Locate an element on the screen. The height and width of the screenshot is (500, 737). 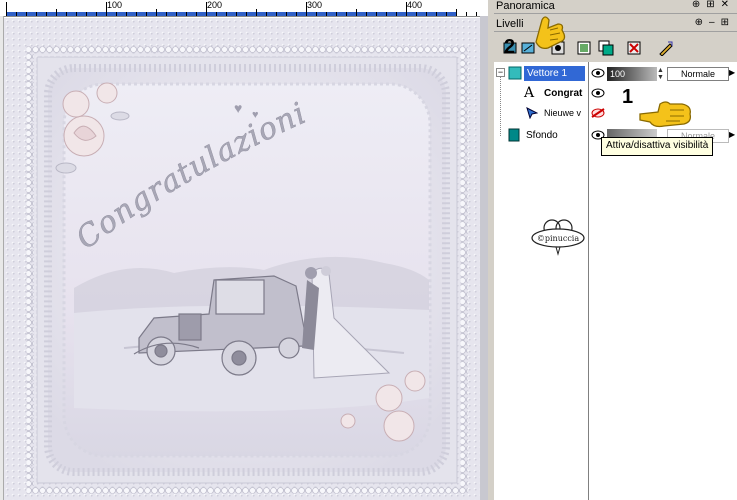
annotation-number-2: 2 is located at coordinates (510, 47).